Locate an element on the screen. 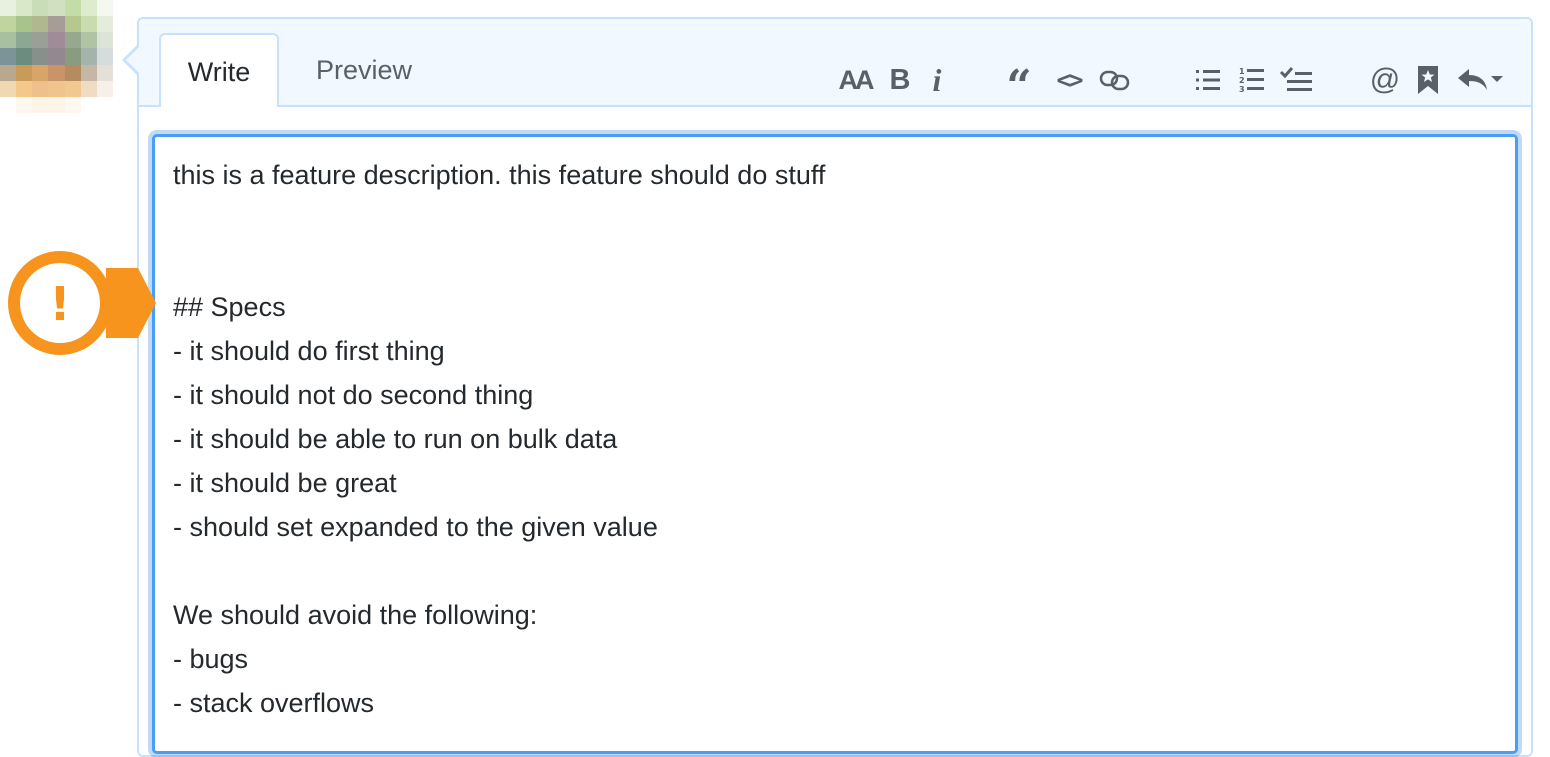  task-list-button is located at coordinates (1296, 80).